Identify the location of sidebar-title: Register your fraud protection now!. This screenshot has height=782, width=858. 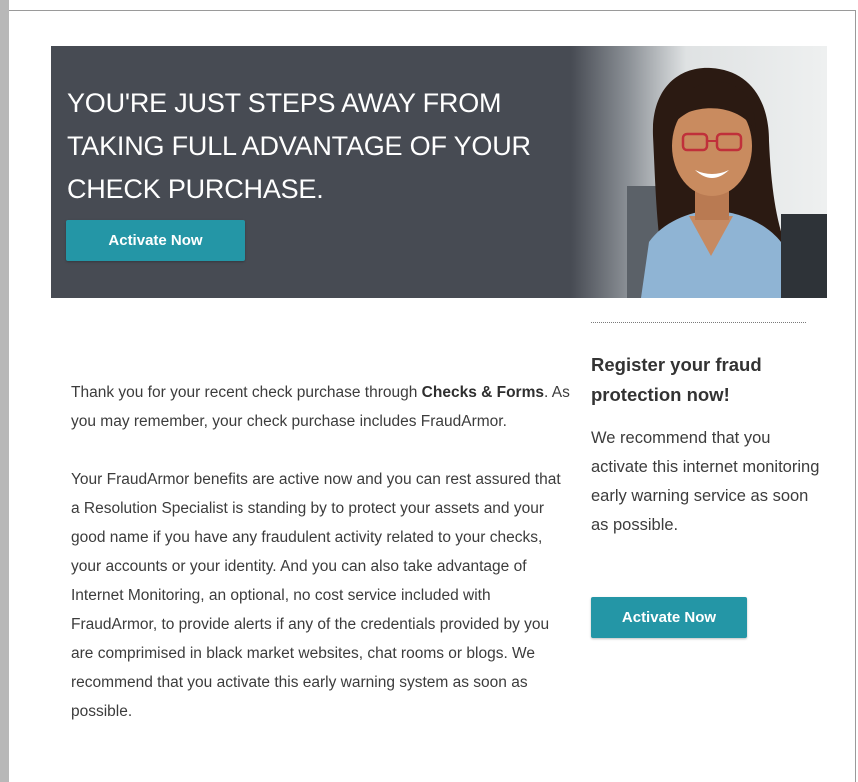
(676, 379).